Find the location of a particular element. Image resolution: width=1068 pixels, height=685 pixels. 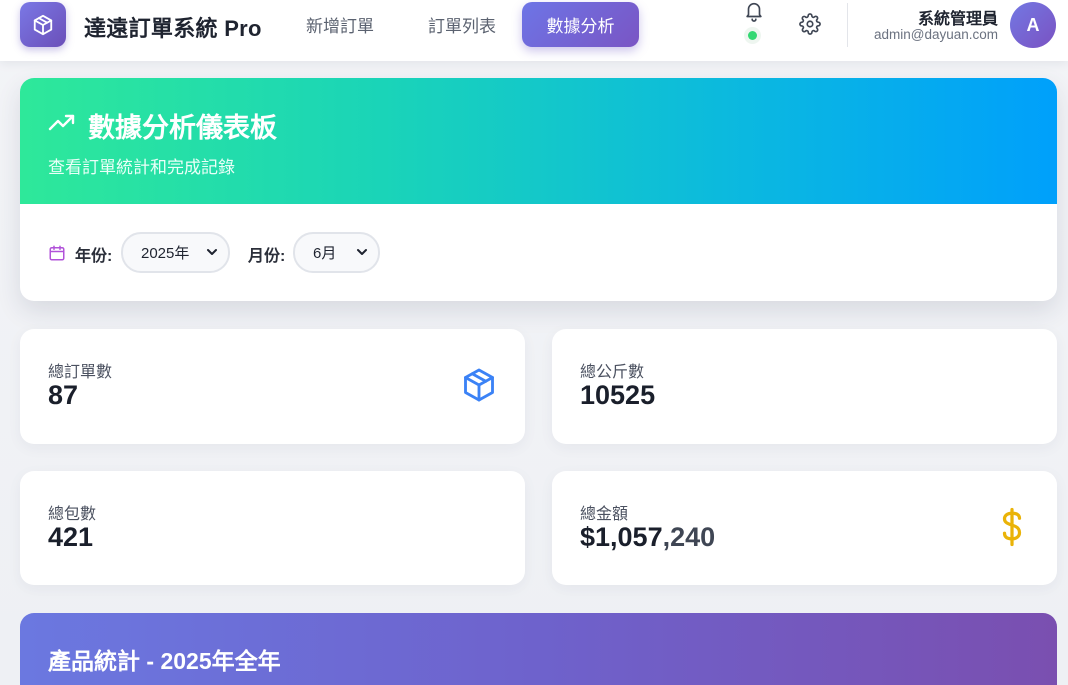

stat-value: 10525 is located at coordinates (618, 395).